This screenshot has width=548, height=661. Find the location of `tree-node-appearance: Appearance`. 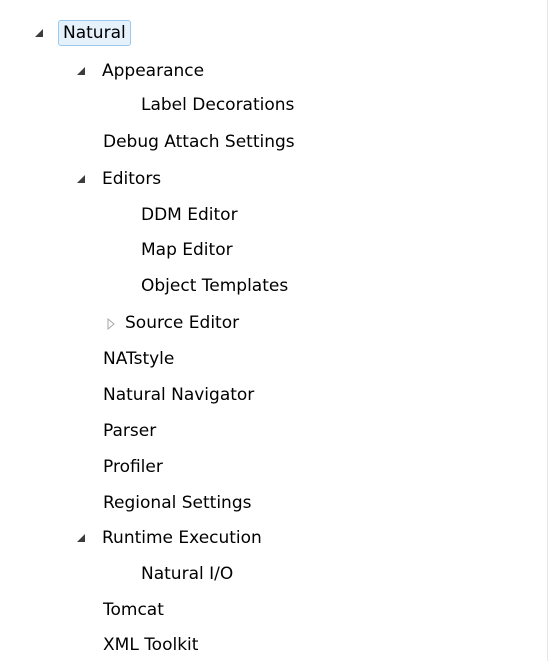

tree-node-appearance: Appearance is located at coordinates (142, 71).